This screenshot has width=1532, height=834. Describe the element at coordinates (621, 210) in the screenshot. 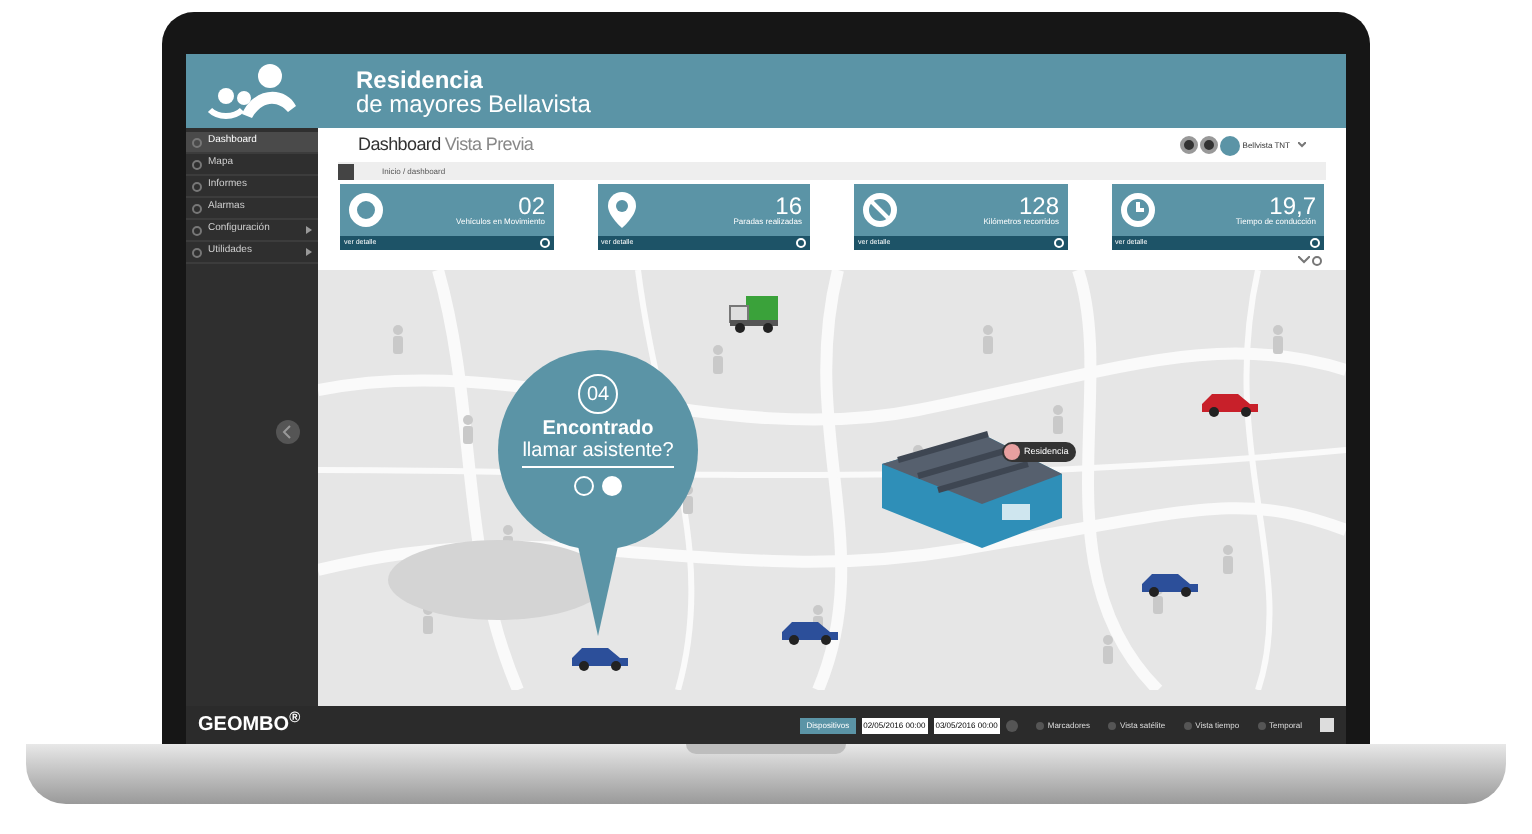

I see `location-pin-icon` at that location.